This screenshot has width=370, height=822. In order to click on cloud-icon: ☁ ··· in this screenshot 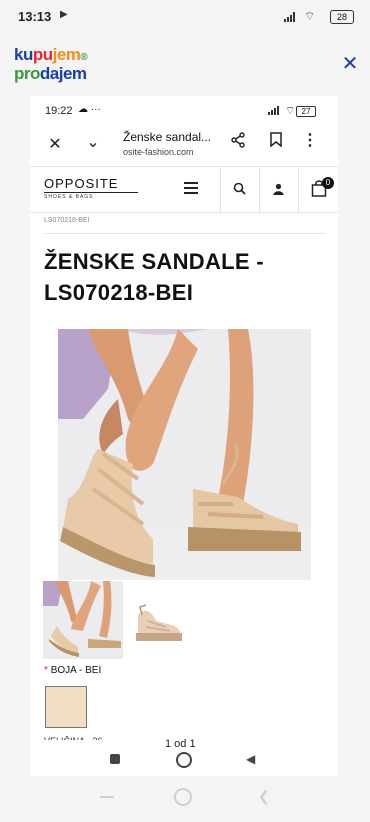, I will do `click(89, 109)`.